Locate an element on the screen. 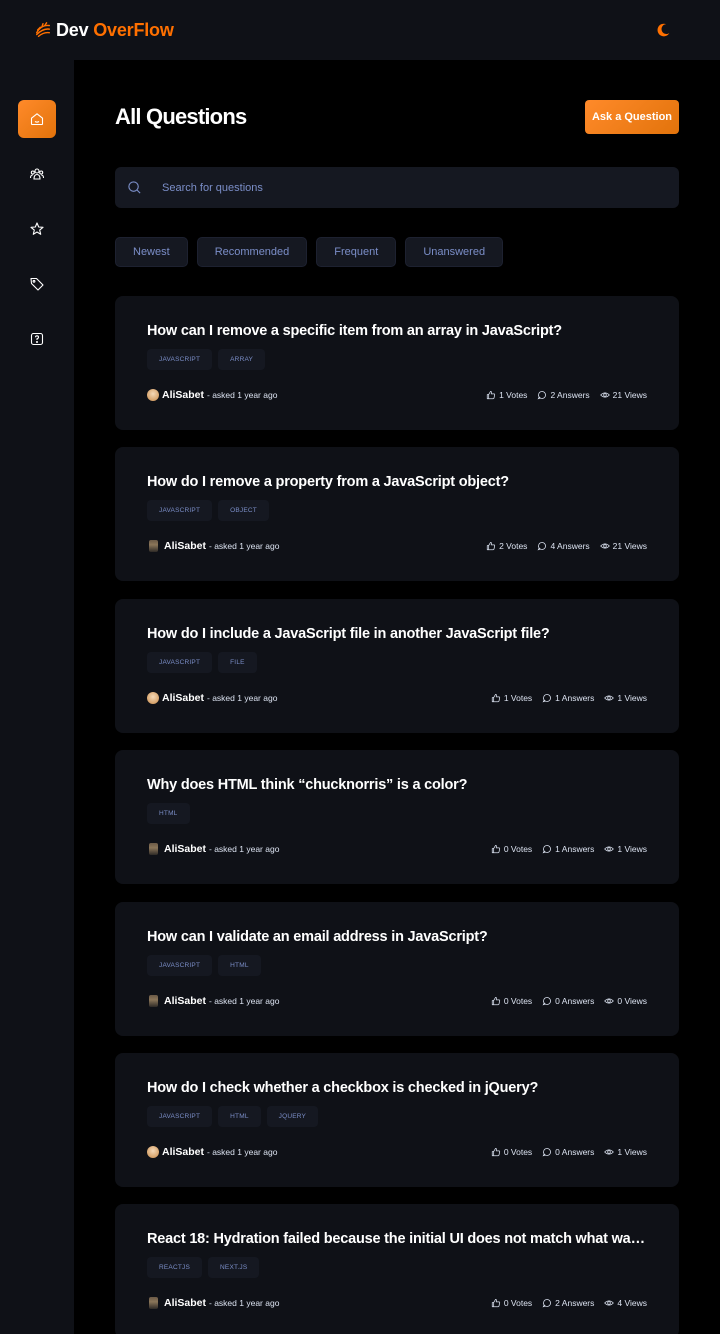 The image size is (720, 1334). votes-count: 2 Votes is located at coordinates (513, 546).